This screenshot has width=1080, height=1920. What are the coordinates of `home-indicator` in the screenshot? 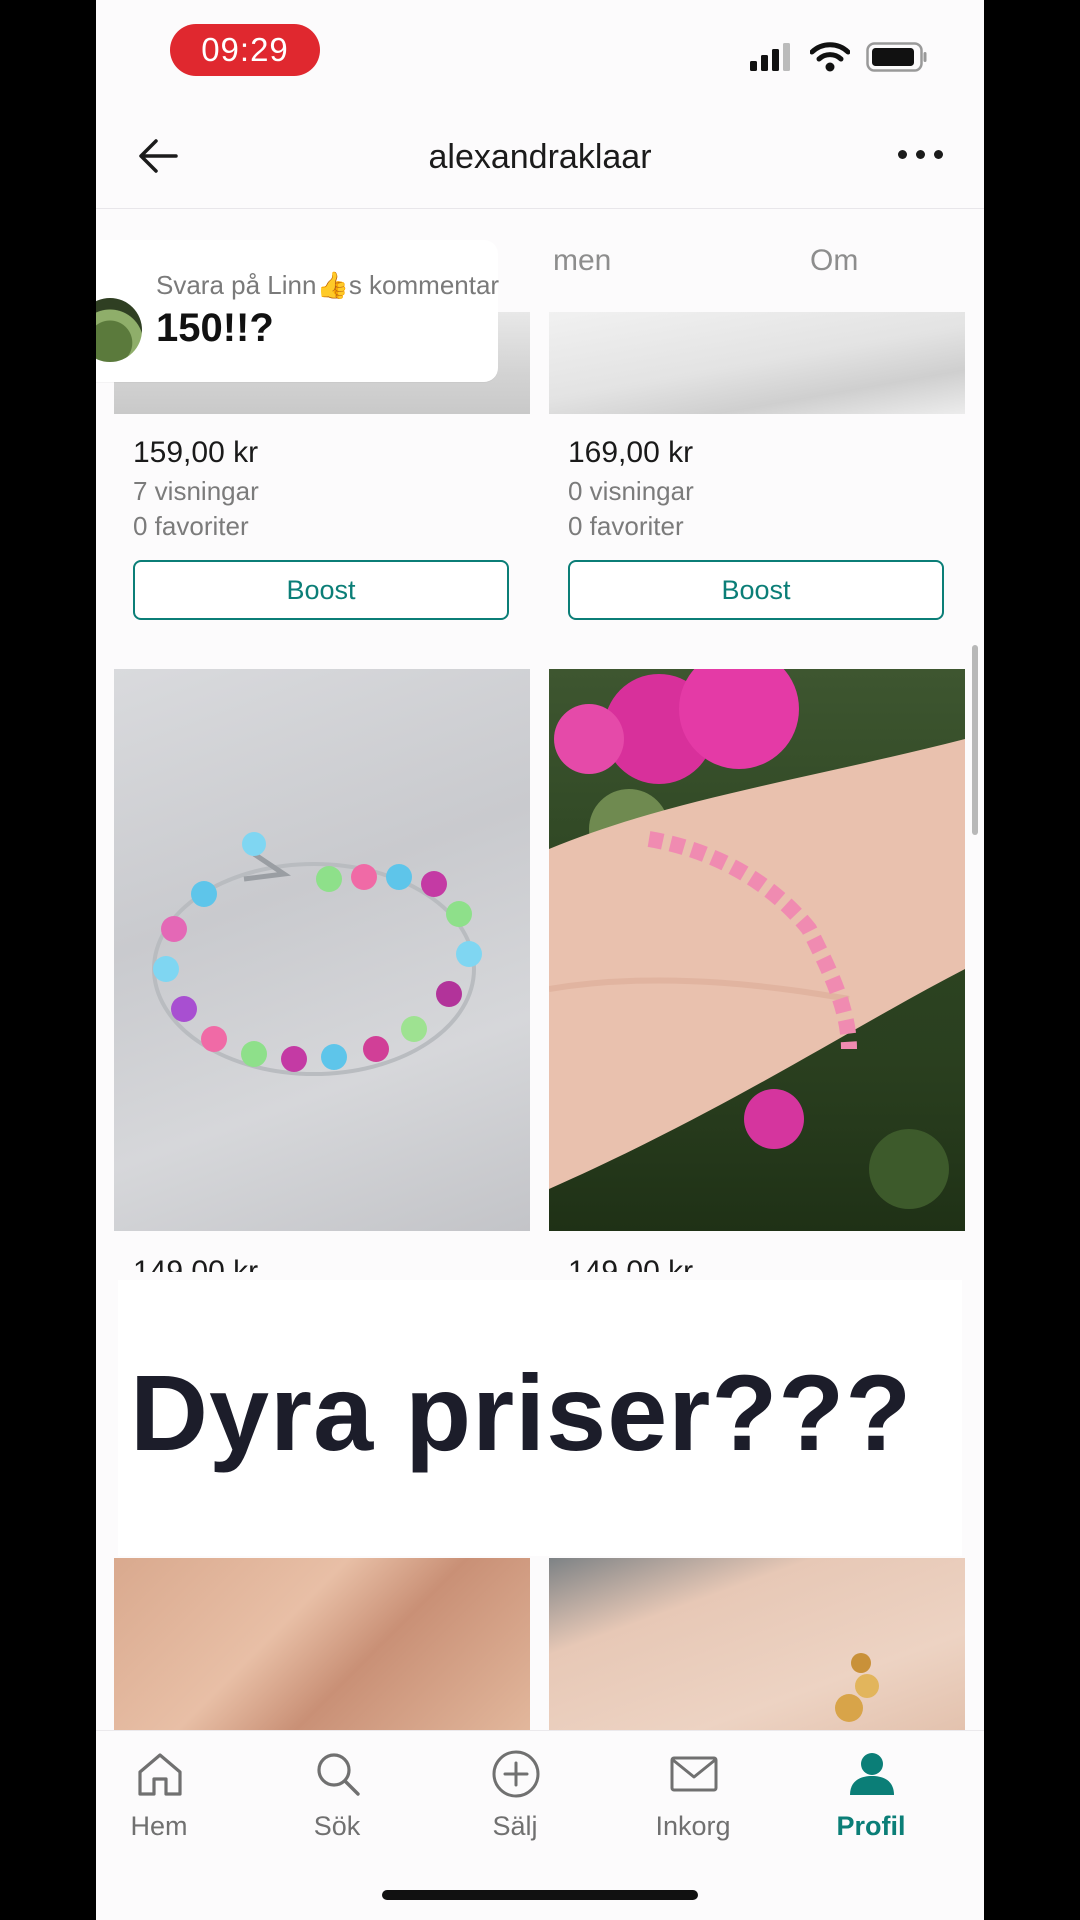 It's located at (540, 1895).